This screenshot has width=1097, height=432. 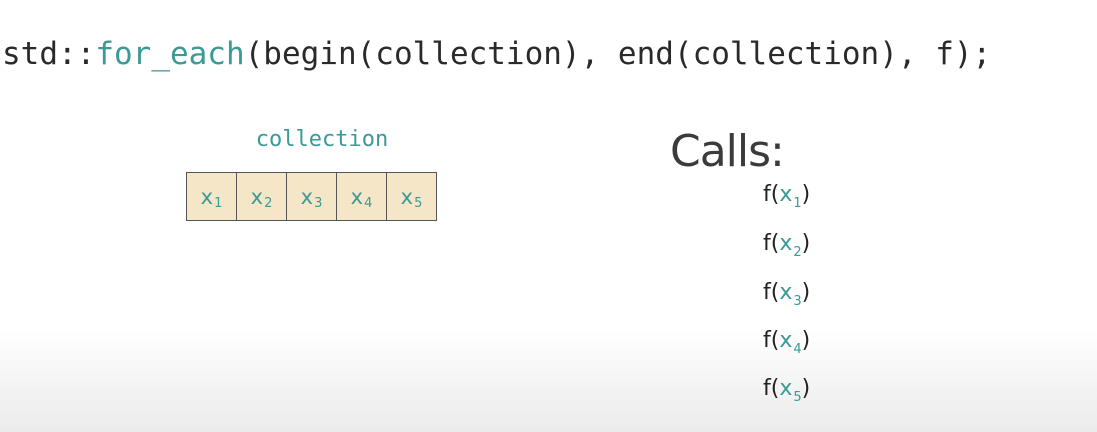 I want to click on collection-array: x1 x2 x3 x4 x5, so click(x=311, y=196).